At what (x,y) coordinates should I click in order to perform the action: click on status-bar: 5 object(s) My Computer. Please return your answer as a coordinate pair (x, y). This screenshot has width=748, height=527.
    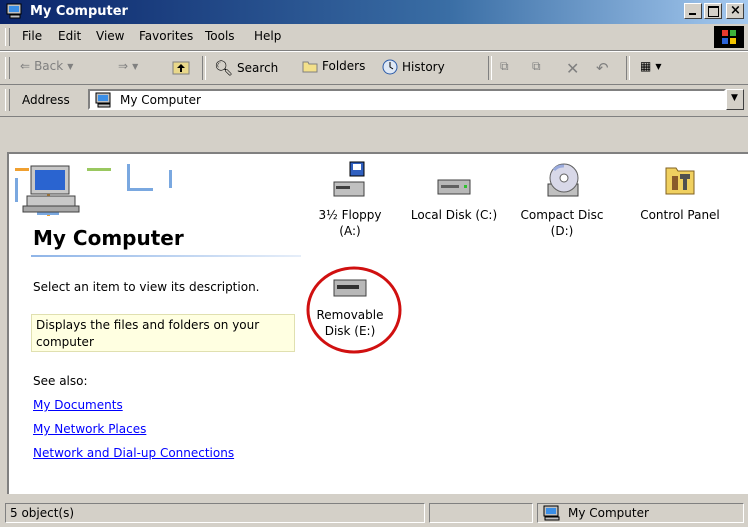
    Looking at the image, I should click on (374, 512).